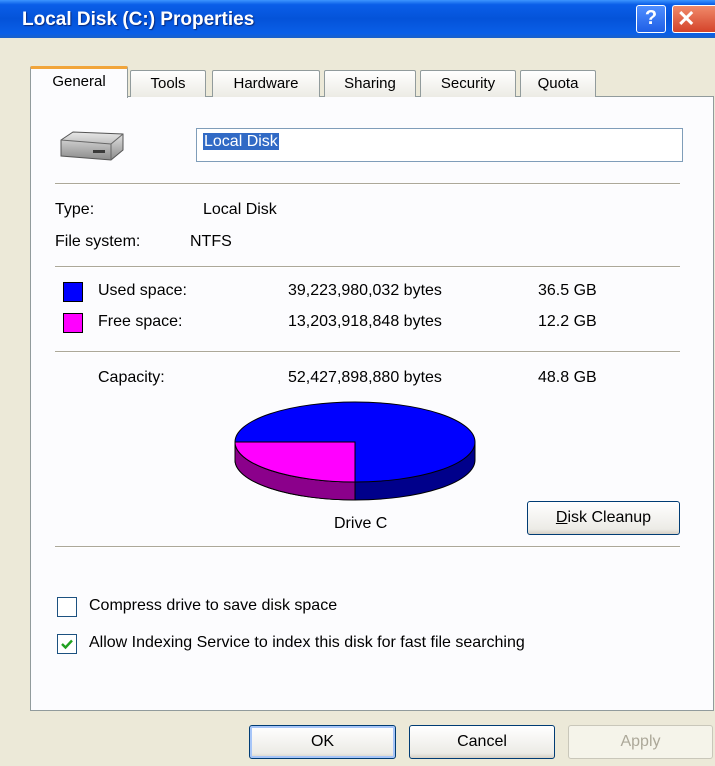 The height and width of the screenshot is (766, 715). What do you see at coordinates (567, 290) in the screenshot?
I see `used-space-gb: 36.5 GB` at bounding box center [567, 290].